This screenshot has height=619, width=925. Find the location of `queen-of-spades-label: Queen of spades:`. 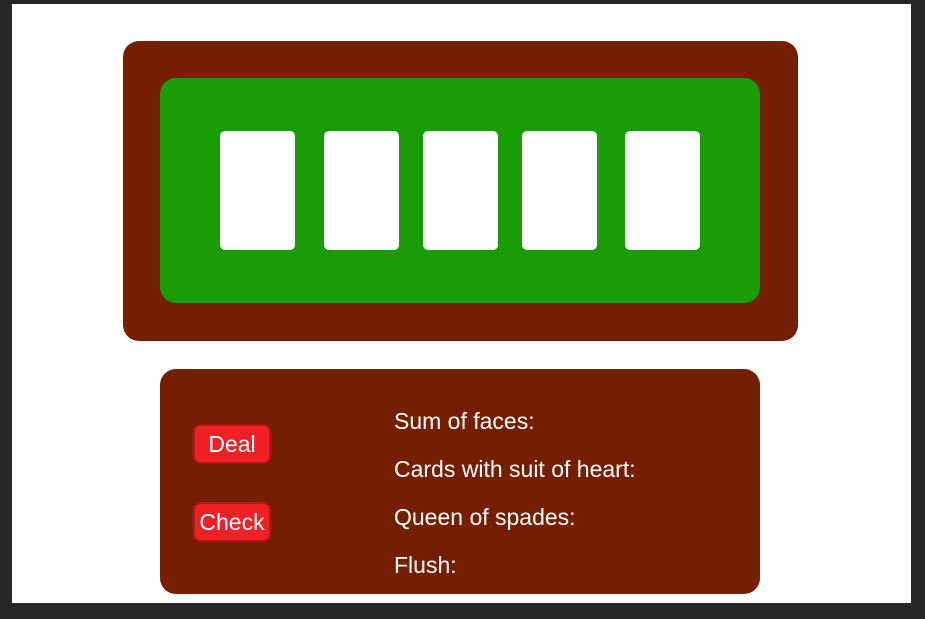

queen-of-spades-label: Queen of spades: is located at coordinates (485, 517).